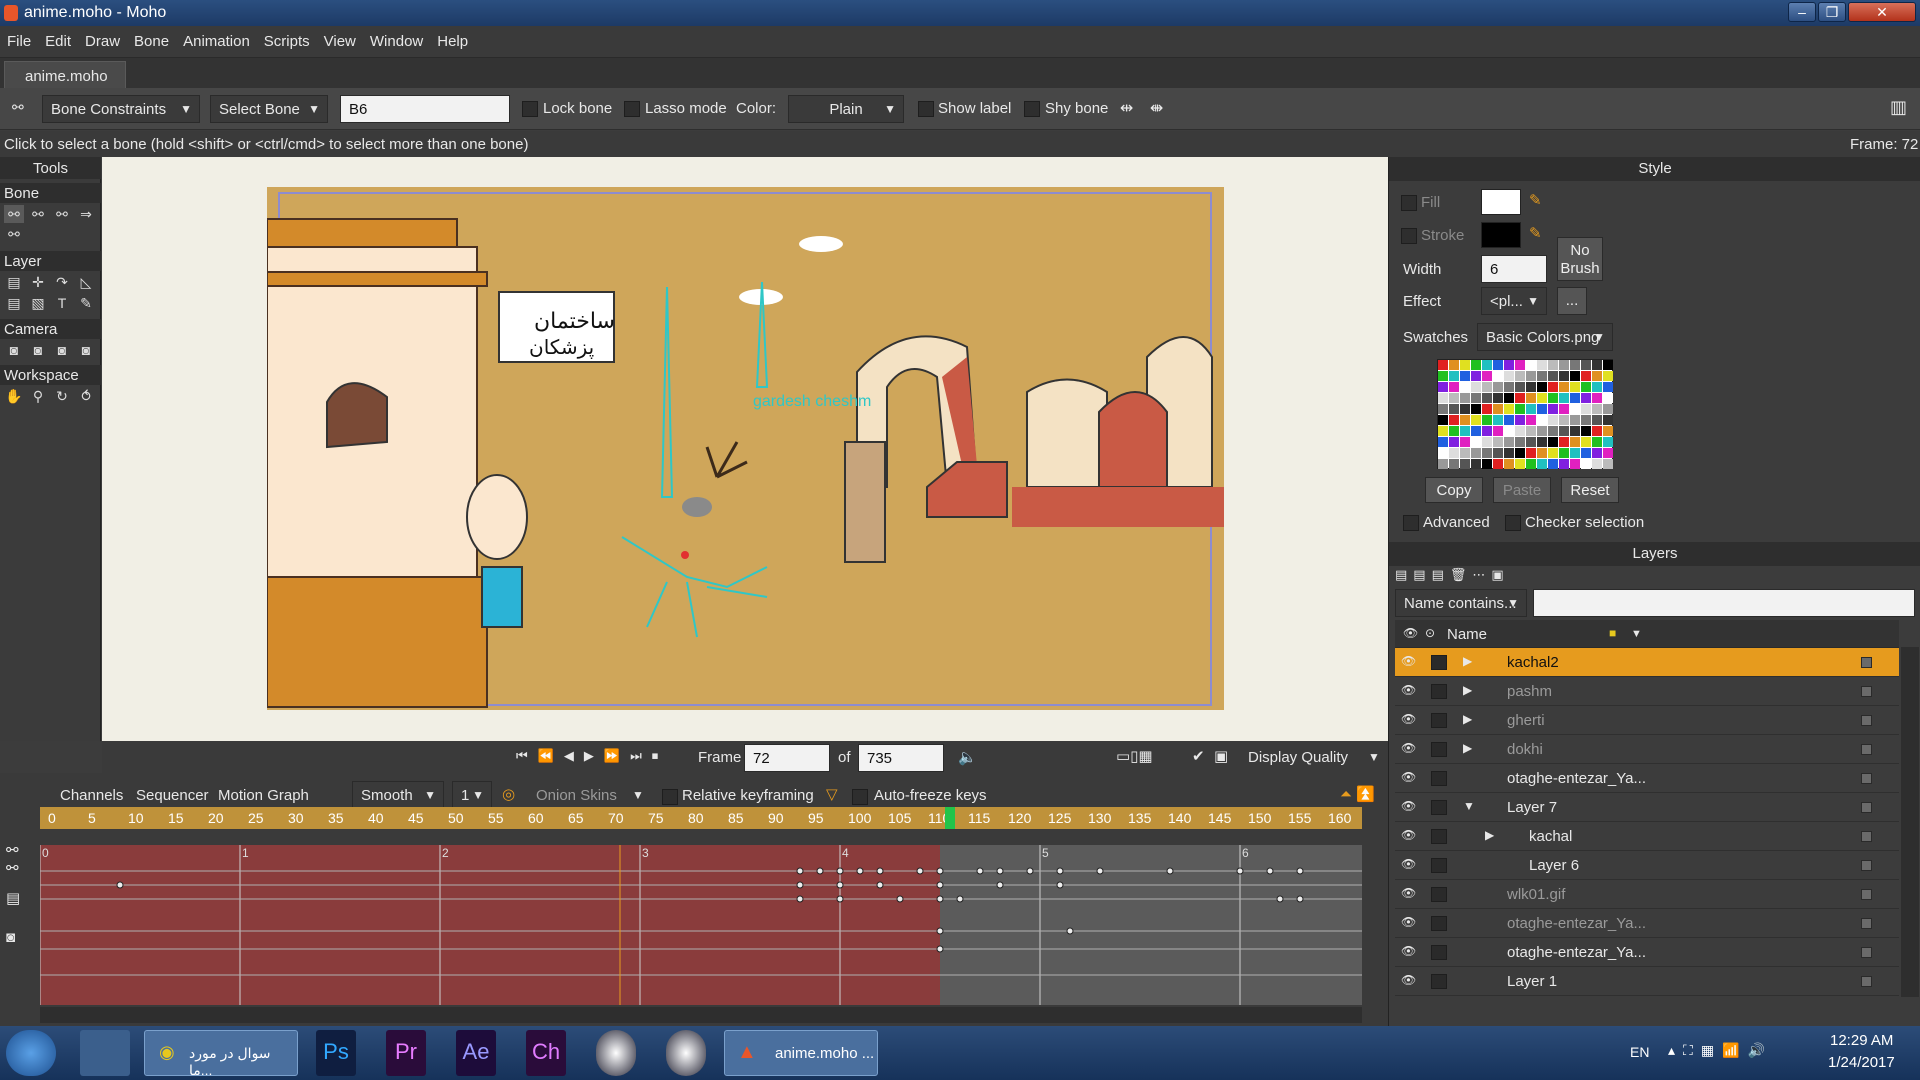  I want to click on bone-name-input: B6, so click(425, 109).